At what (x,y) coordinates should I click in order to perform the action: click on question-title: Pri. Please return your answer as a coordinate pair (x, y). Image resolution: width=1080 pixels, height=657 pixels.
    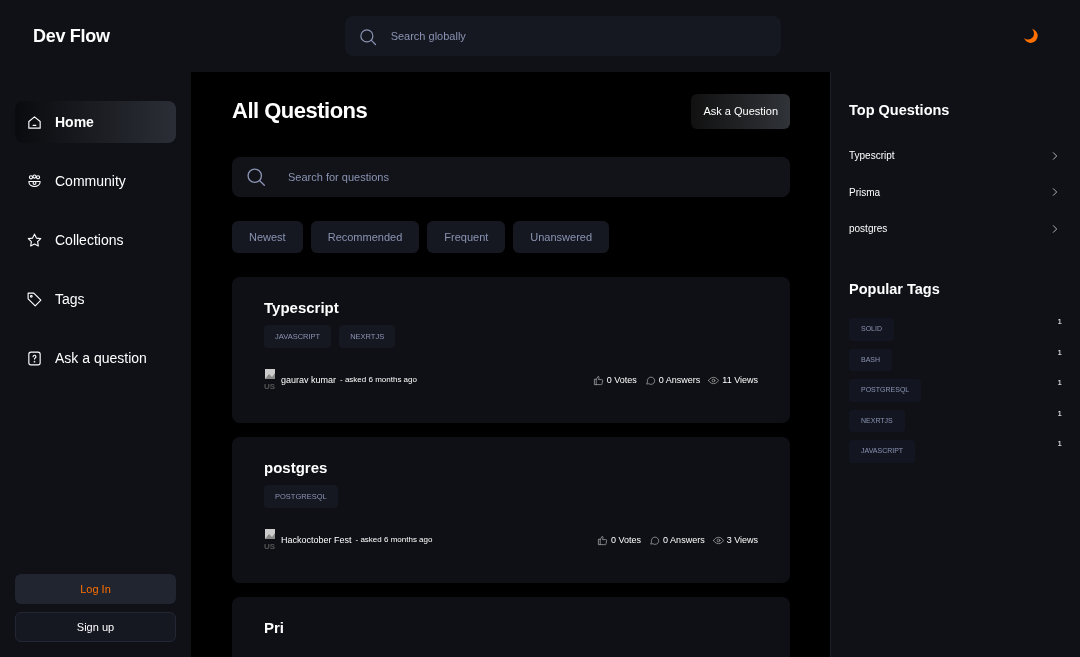
    Looking at the image, I should click on (511, 628).